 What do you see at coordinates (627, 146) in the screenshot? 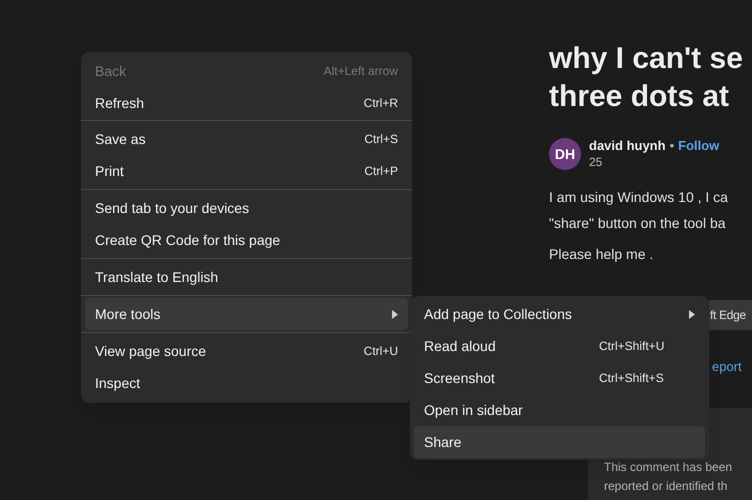
I see `author-name: david huynh` at bounding box center [627, 146].